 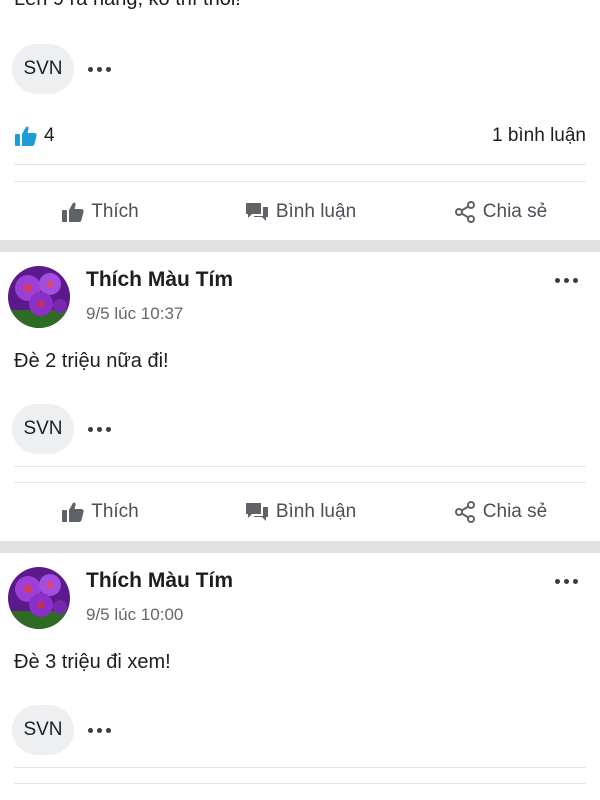 I want to click on comment-count: 1 bình luận, so click(x=539, y=136).